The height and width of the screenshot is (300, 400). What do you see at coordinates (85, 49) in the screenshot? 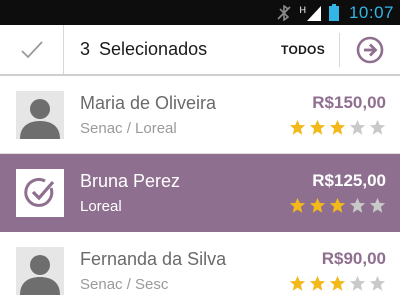
I see `selected-count: 3` at bounding box center [85, 49].